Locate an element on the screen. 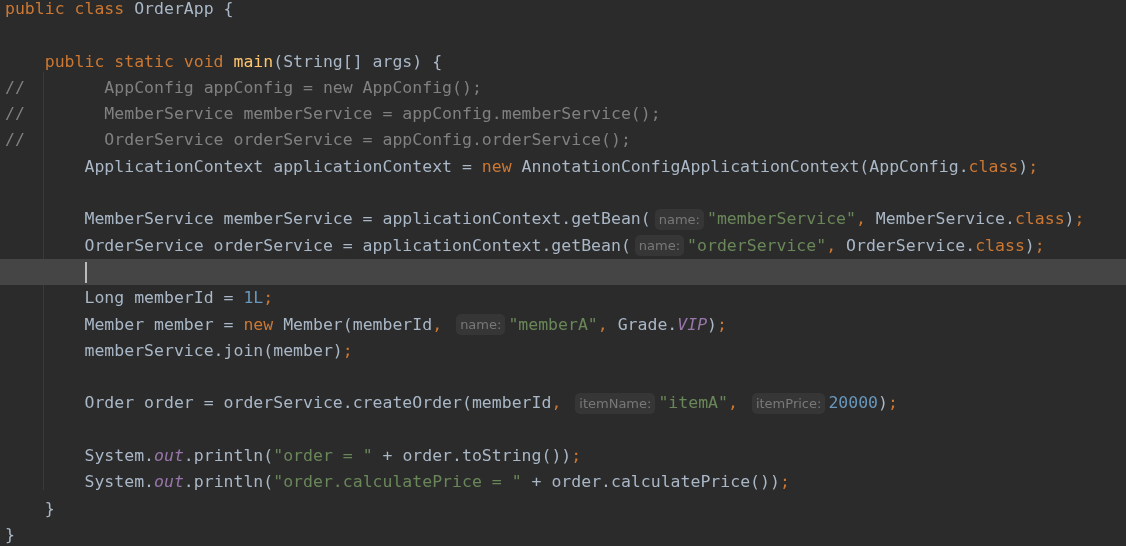 The width and height of the screenshot is (1126, 546). code-text: OrderApp { is located at coordinates (183, 10).